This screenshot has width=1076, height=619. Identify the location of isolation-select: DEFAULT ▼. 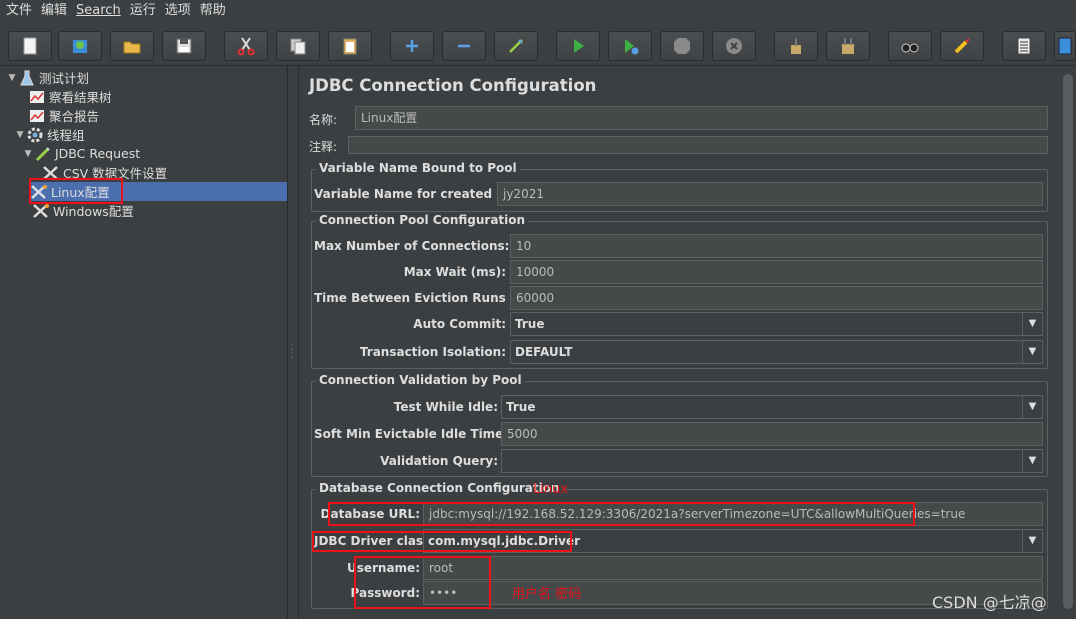
(776, 352).